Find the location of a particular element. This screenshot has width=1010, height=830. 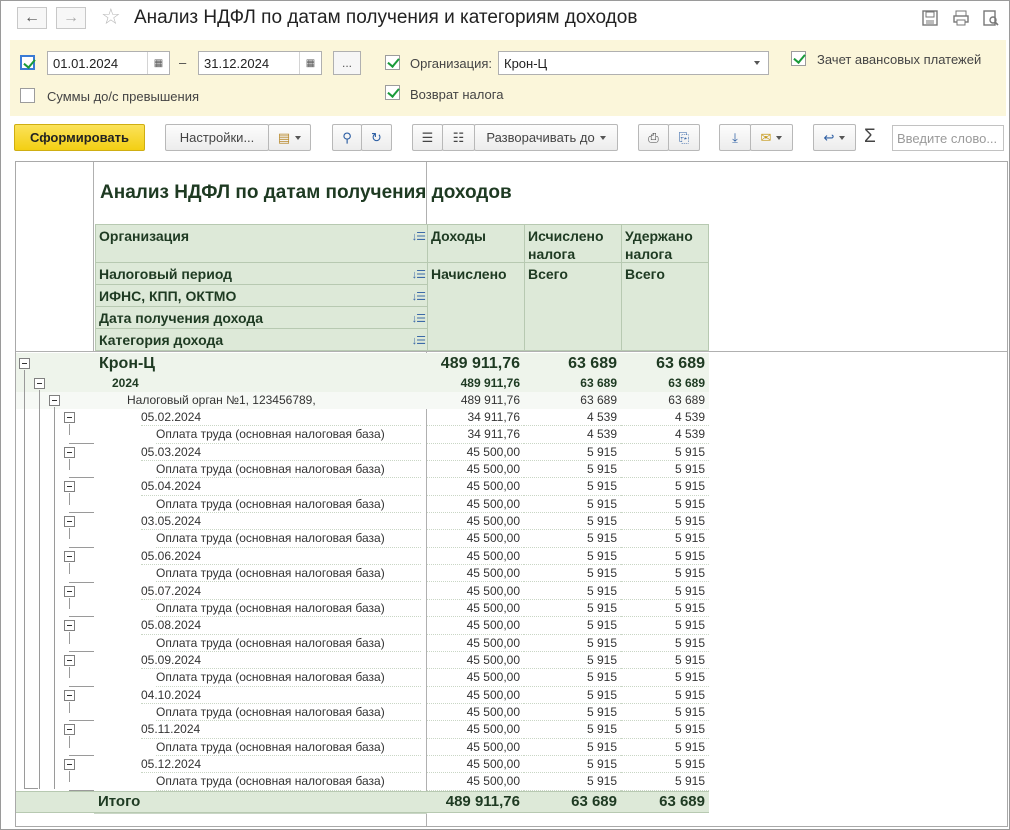

table-row-year: 2024 489 911,76 63 689 63 689 is located at coordinates (362, 383).